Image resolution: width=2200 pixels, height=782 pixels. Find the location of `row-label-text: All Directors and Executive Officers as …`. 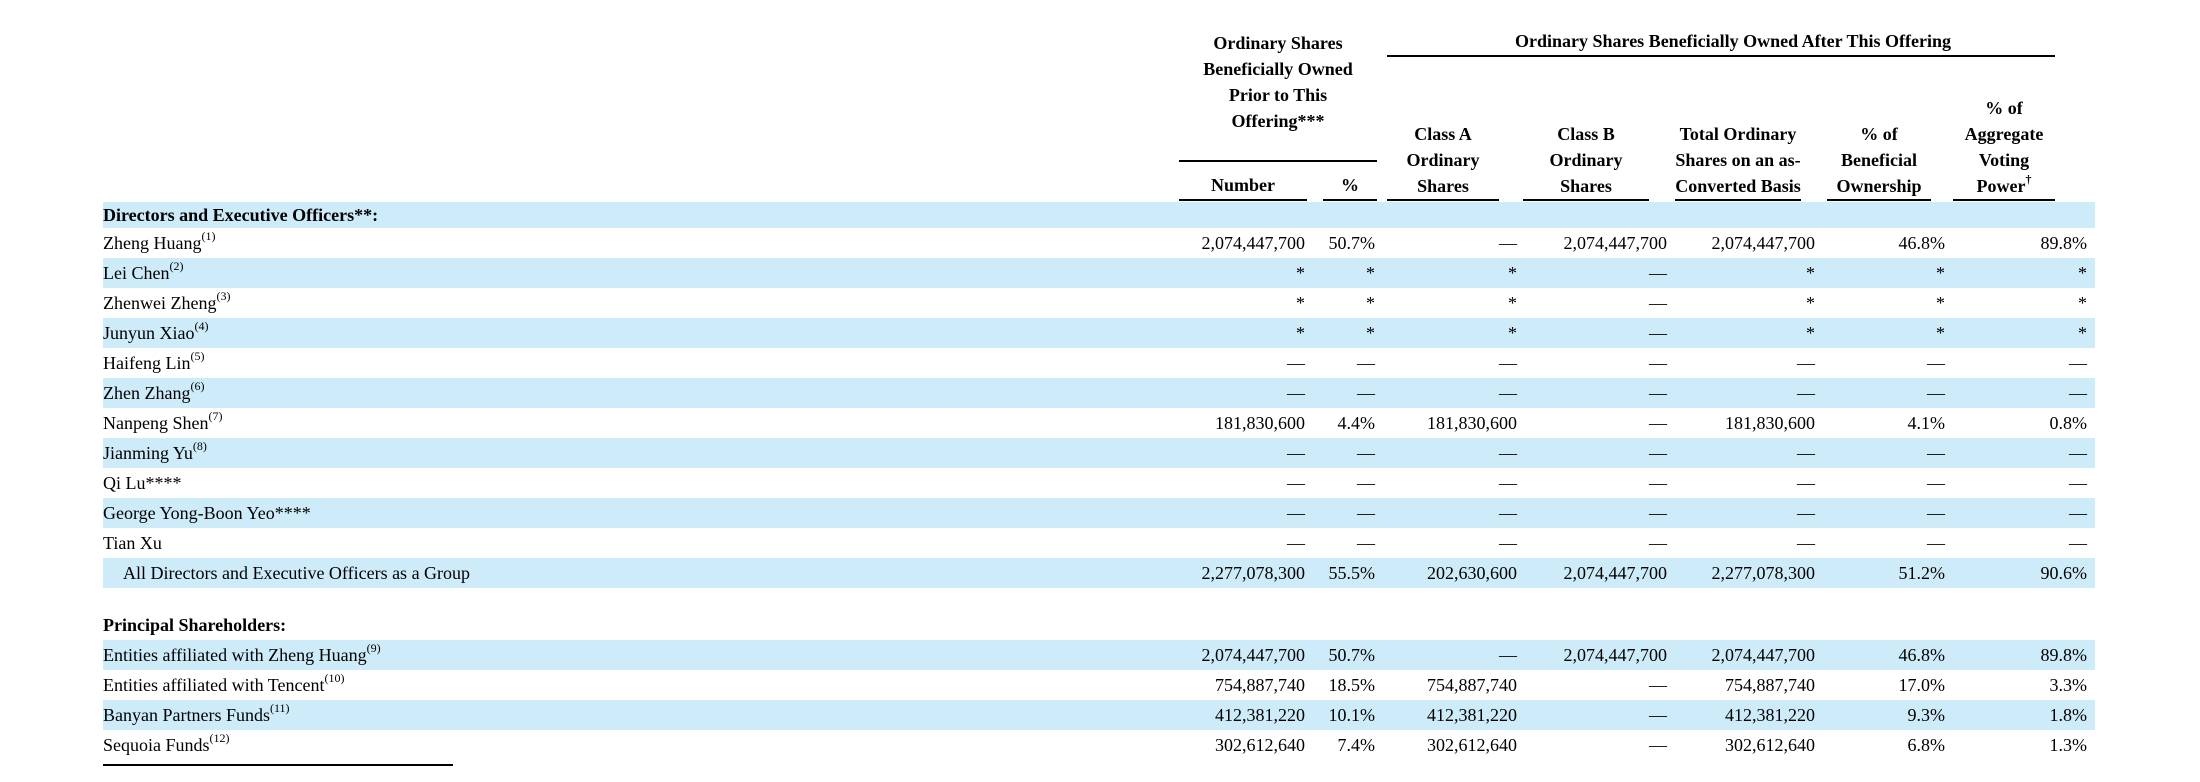

row-label-text: All Directors and Executive Officers as … is located at coordinates (297, 573).